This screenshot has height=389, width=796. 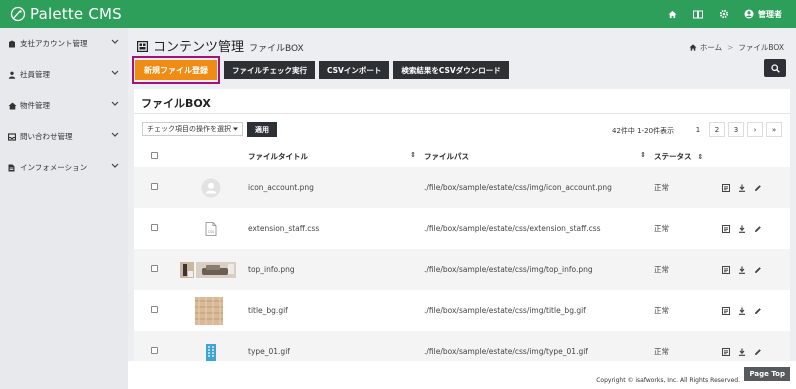 I want to click on pattern-thumbnail, so click(x=209, y=311).